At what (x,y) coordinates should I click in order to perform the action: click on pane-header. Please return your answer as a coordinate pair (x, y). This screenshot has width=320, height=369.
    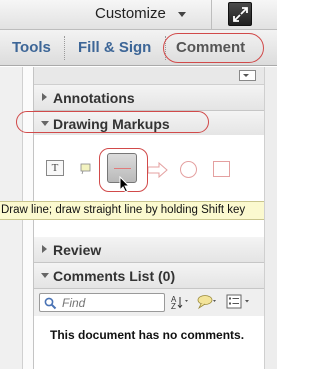
    Looking at the image, I should click on (149, 76).